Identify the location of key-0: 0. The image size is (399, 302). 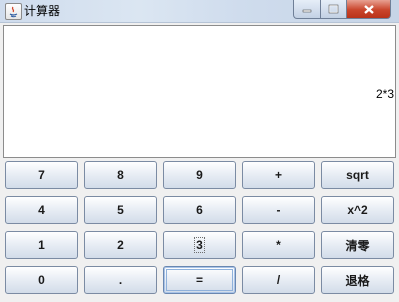
(41, 280).